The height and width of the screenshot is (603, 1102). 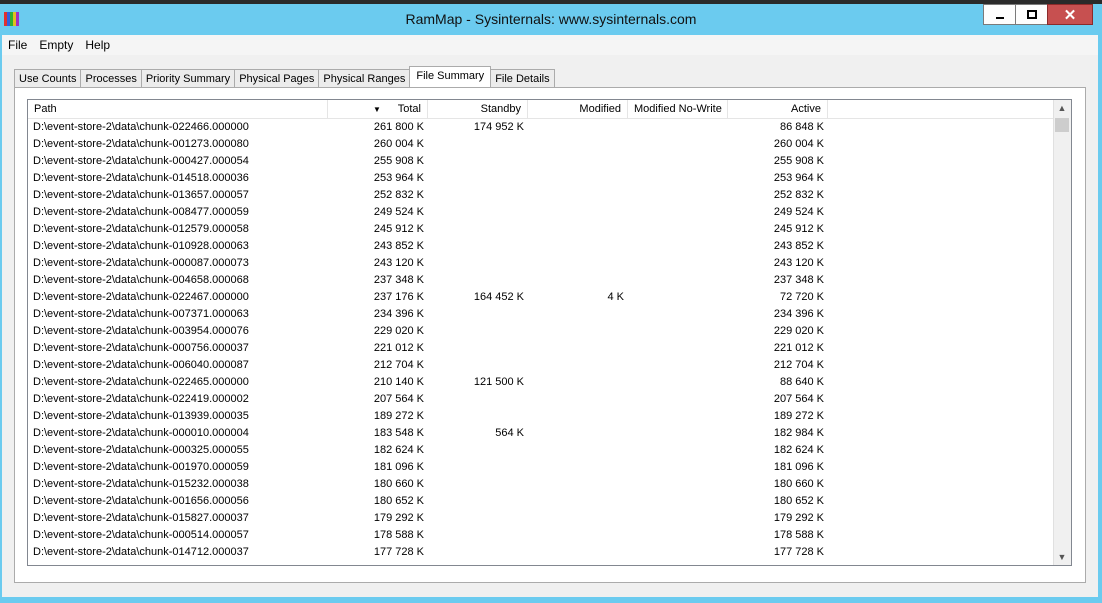 I want to click on column-header-total: ▼ Total, so click(x=378, y=109).